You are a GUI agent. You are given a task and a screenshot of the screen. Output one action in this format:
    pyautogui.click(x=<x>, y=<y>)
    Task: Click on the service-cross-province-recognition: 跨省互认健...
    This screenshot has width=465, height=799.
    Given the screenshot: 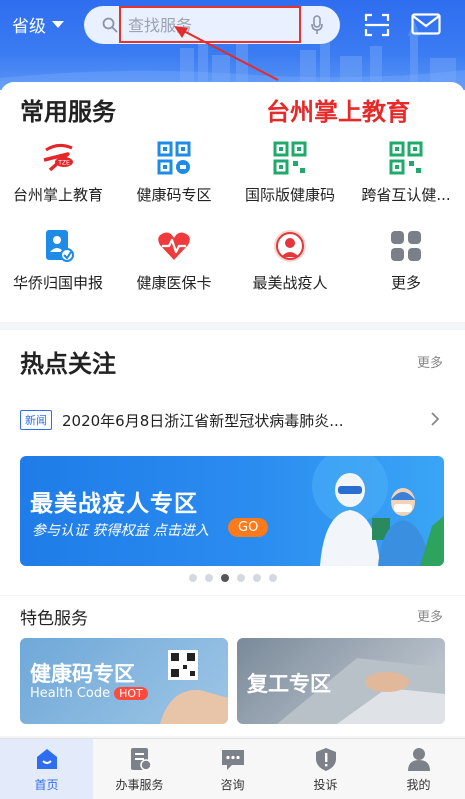 What is the action you would take?
    pyautogui.click(x=406, y=172)
    